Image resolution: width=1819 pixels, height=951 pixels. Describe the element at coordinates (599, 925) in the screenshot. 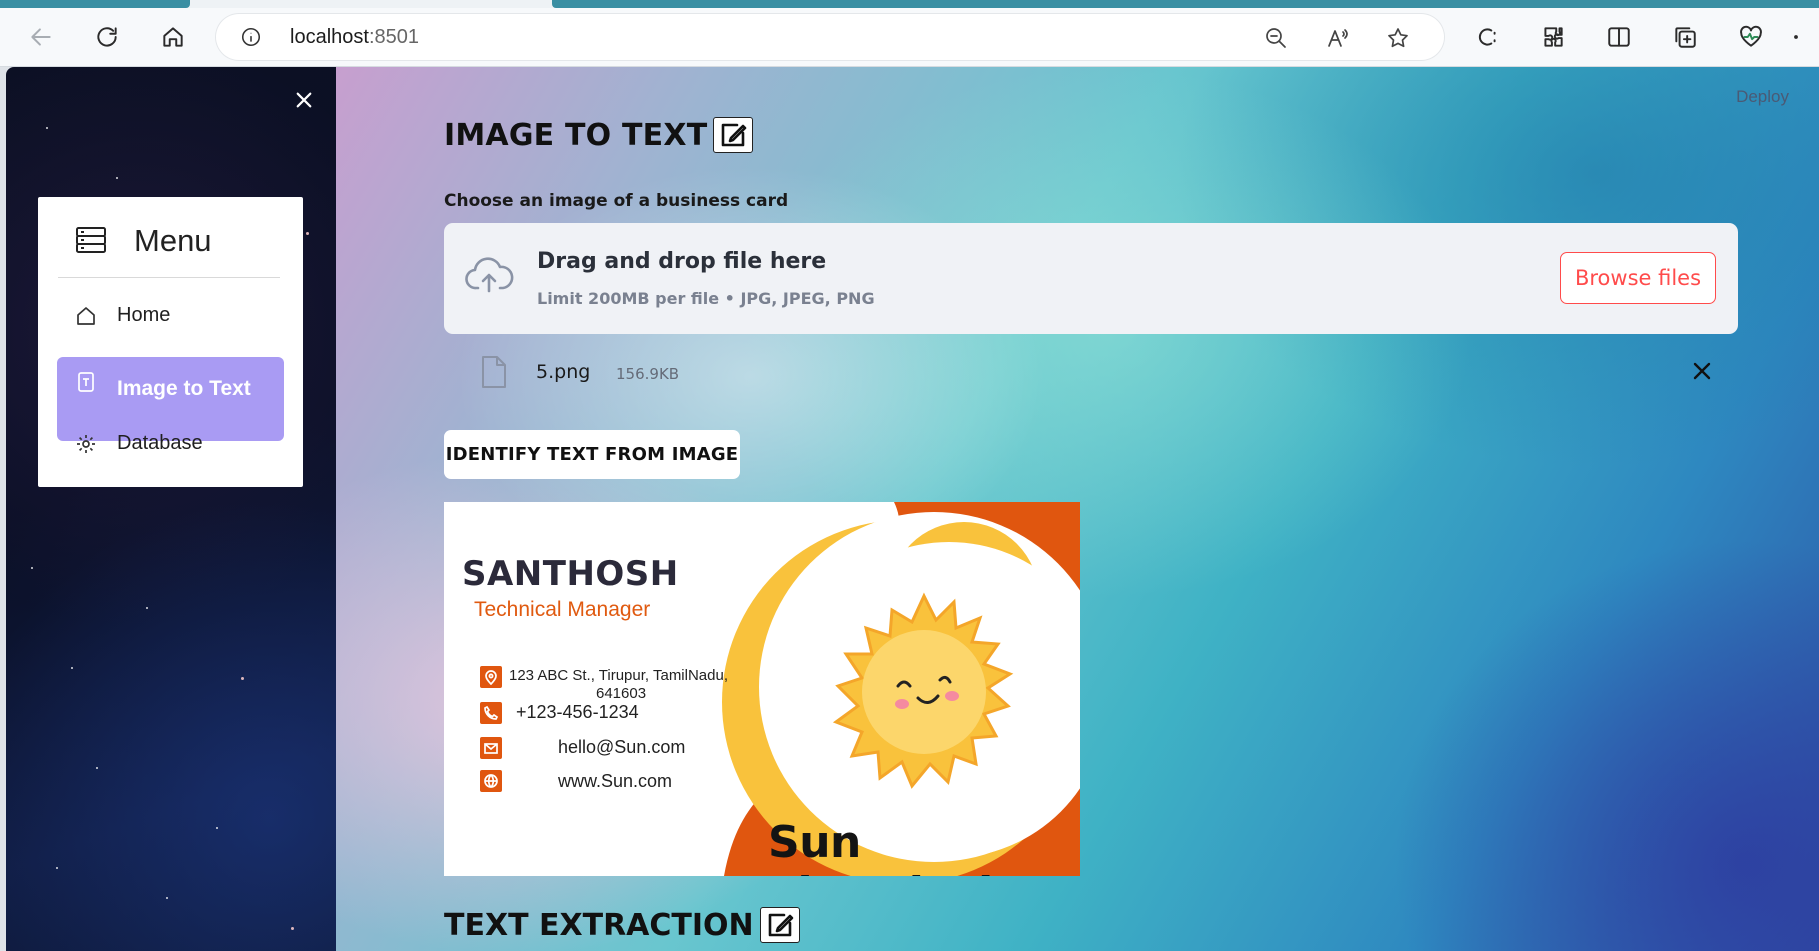

I see `section-title-text: TEXT EXTRACTION` at that location.